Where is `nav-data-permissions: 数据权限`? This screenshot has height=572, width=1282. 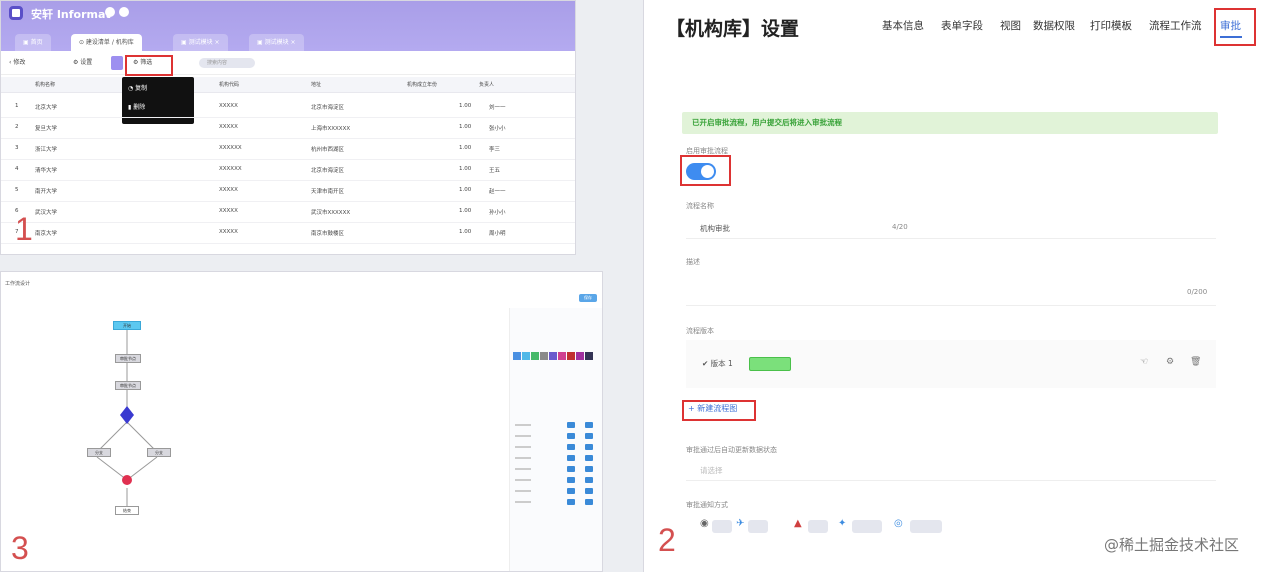
nav-data-permissions: 数据权限 is located at coordinates (1054, 25).